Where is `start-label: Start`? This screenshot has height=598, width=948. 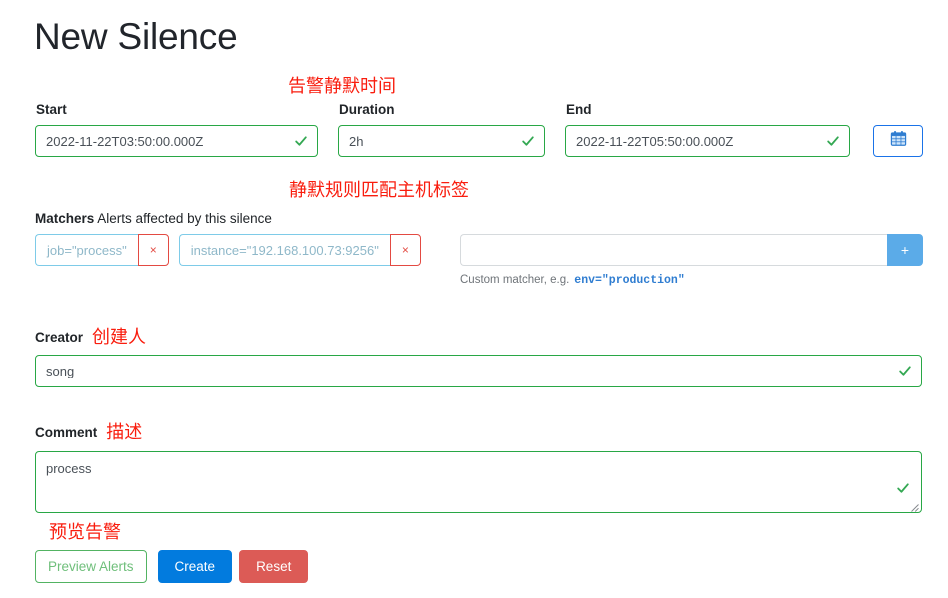
start-label: Start is located at coordinates (51, 109).